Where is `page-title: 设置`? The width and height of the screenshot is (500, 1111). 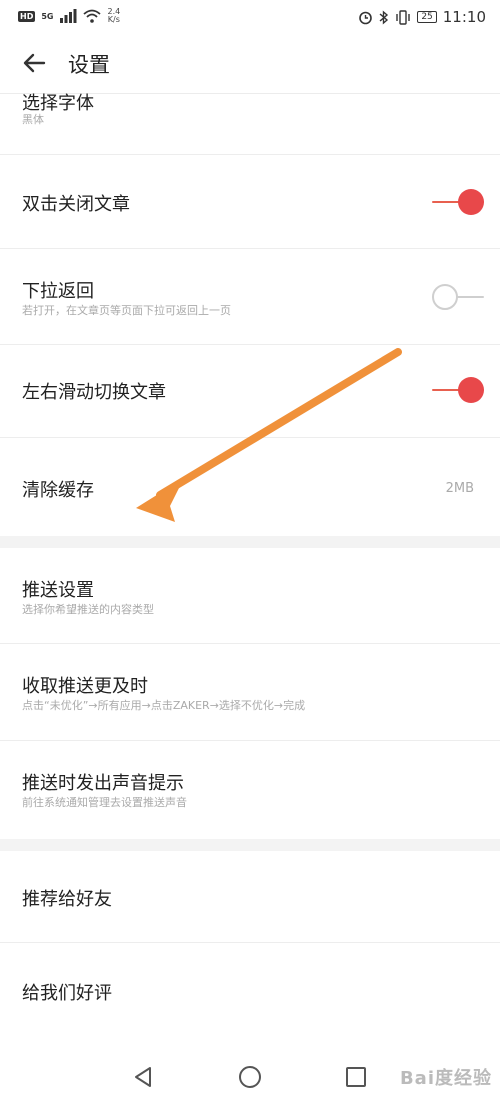 page-title: 设置 is located at coordinates (89, 65).